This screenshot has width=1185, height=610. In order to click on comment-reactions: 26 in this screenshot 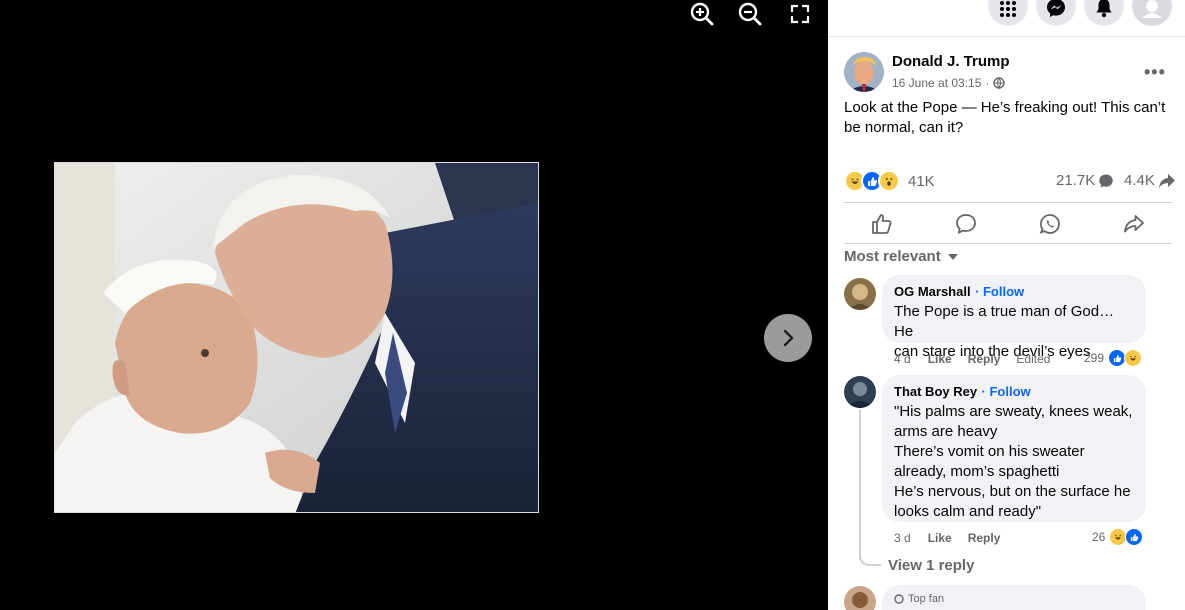, I will do `click(1118, 537)`.